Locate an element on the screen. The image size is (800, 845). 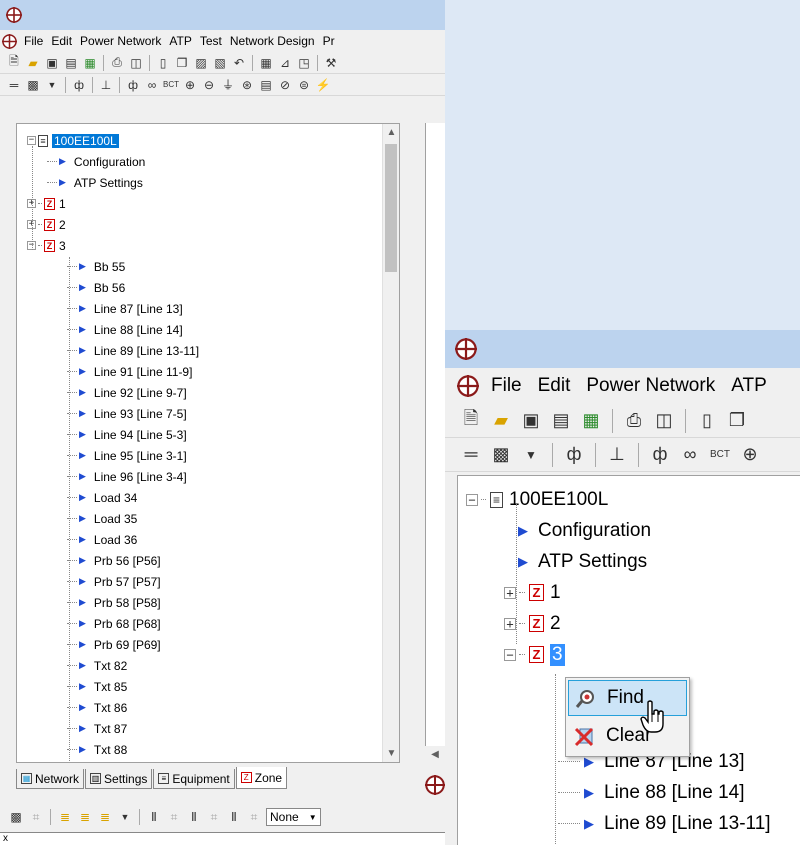
tree-leaf-label: Txt 87 is located at coordinates (110, 729).